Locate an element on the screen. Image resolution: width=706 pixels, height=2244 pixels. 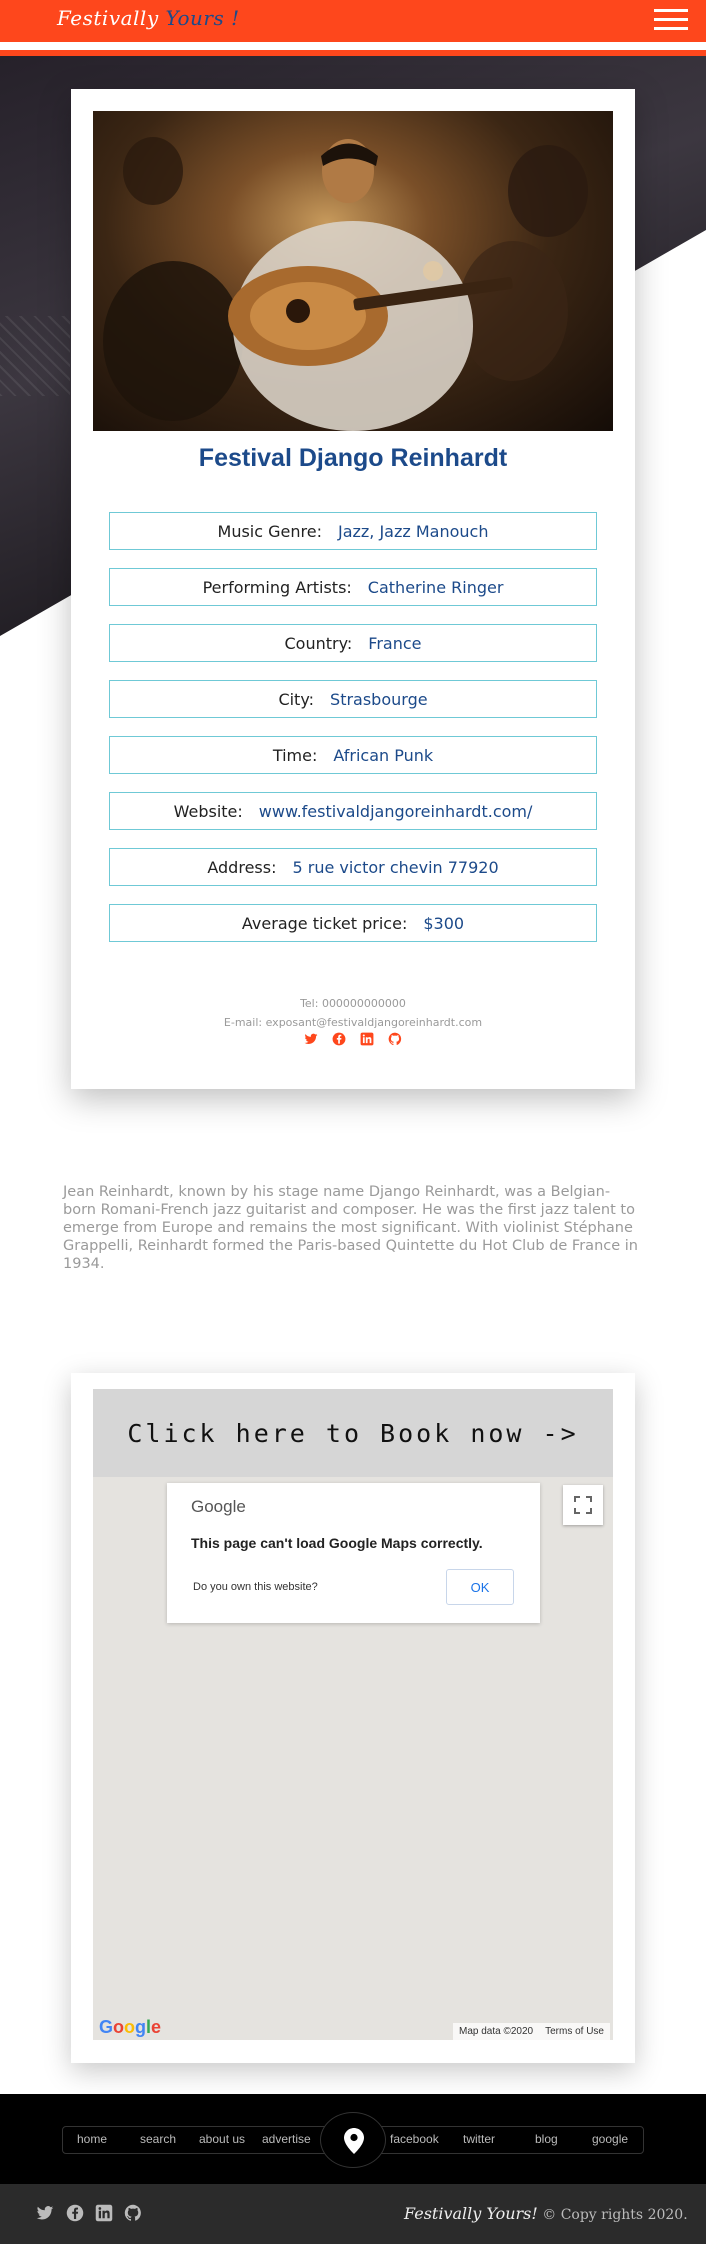
nav-home: home is located at coordinates (92, 2139).